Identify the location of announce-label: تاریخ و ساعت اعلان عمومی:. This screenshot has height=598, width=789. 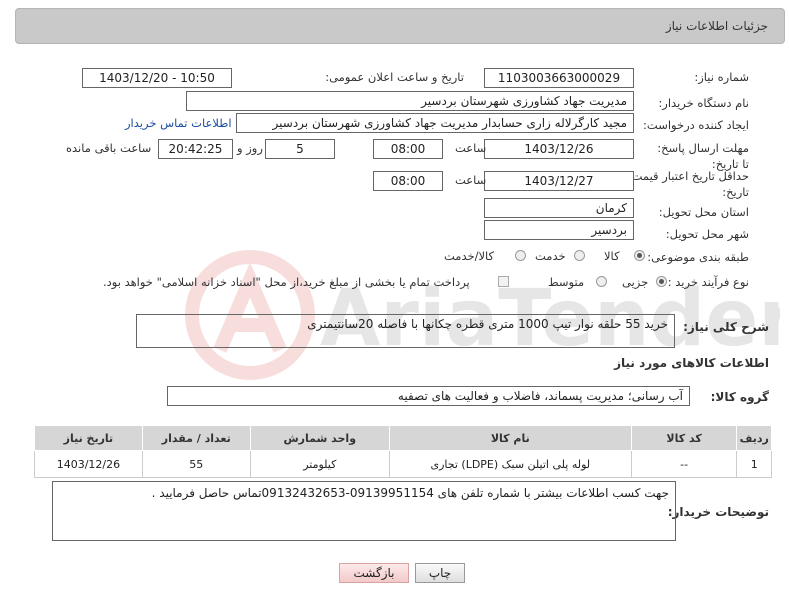
(394, 77).